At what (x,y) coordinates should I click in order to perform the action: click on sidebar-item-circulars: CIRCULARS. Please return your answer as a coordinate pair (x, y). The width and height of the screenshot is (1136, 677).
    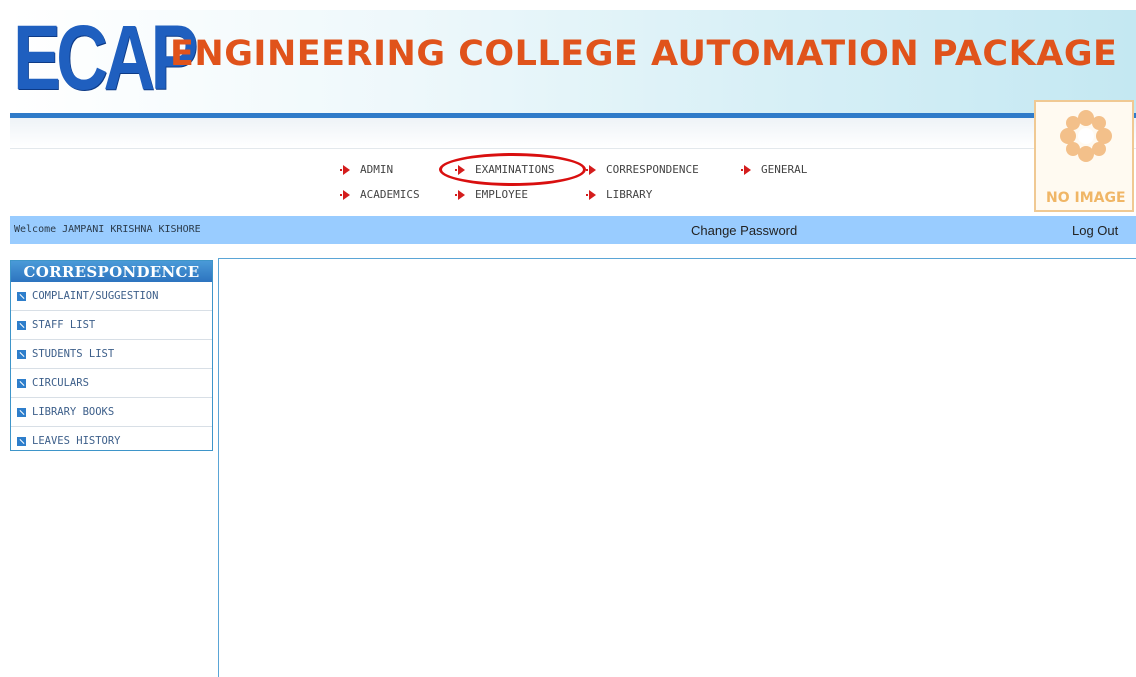
    Looking at the image, I should click on (111, 383).